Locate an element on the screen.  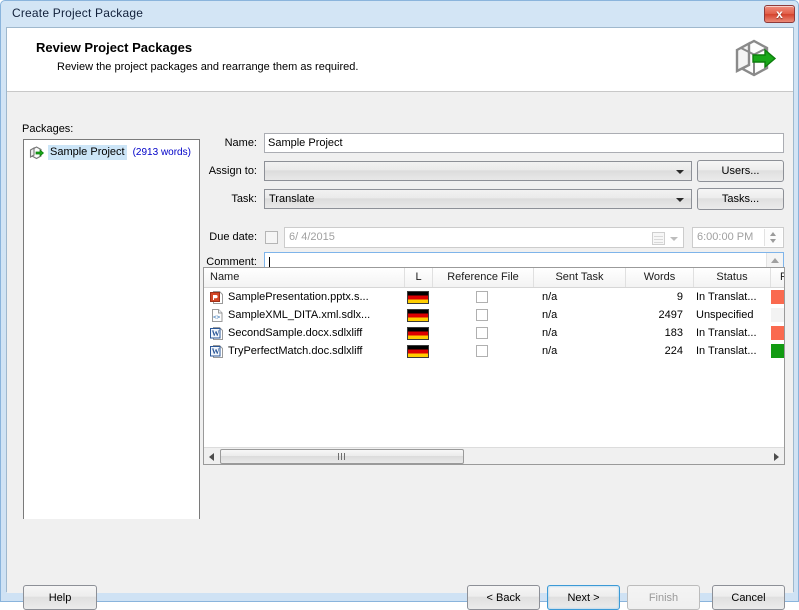
assign-to-combobox is located at coordinates (478, 171).